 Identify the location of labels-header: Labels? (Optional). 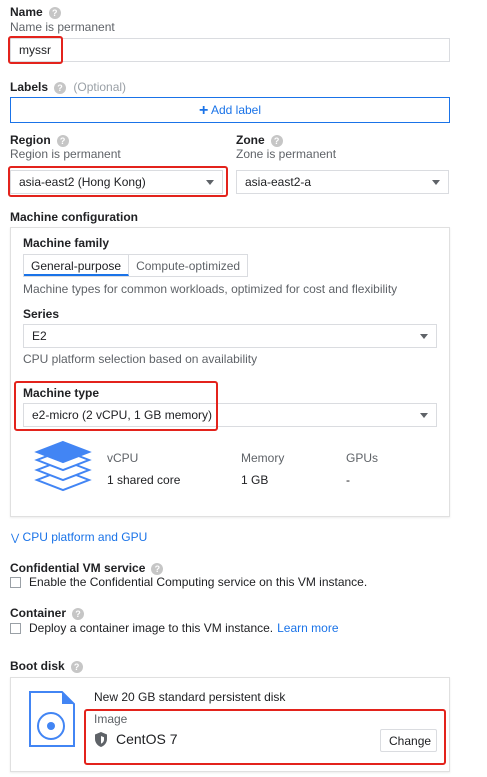
(68, 87).